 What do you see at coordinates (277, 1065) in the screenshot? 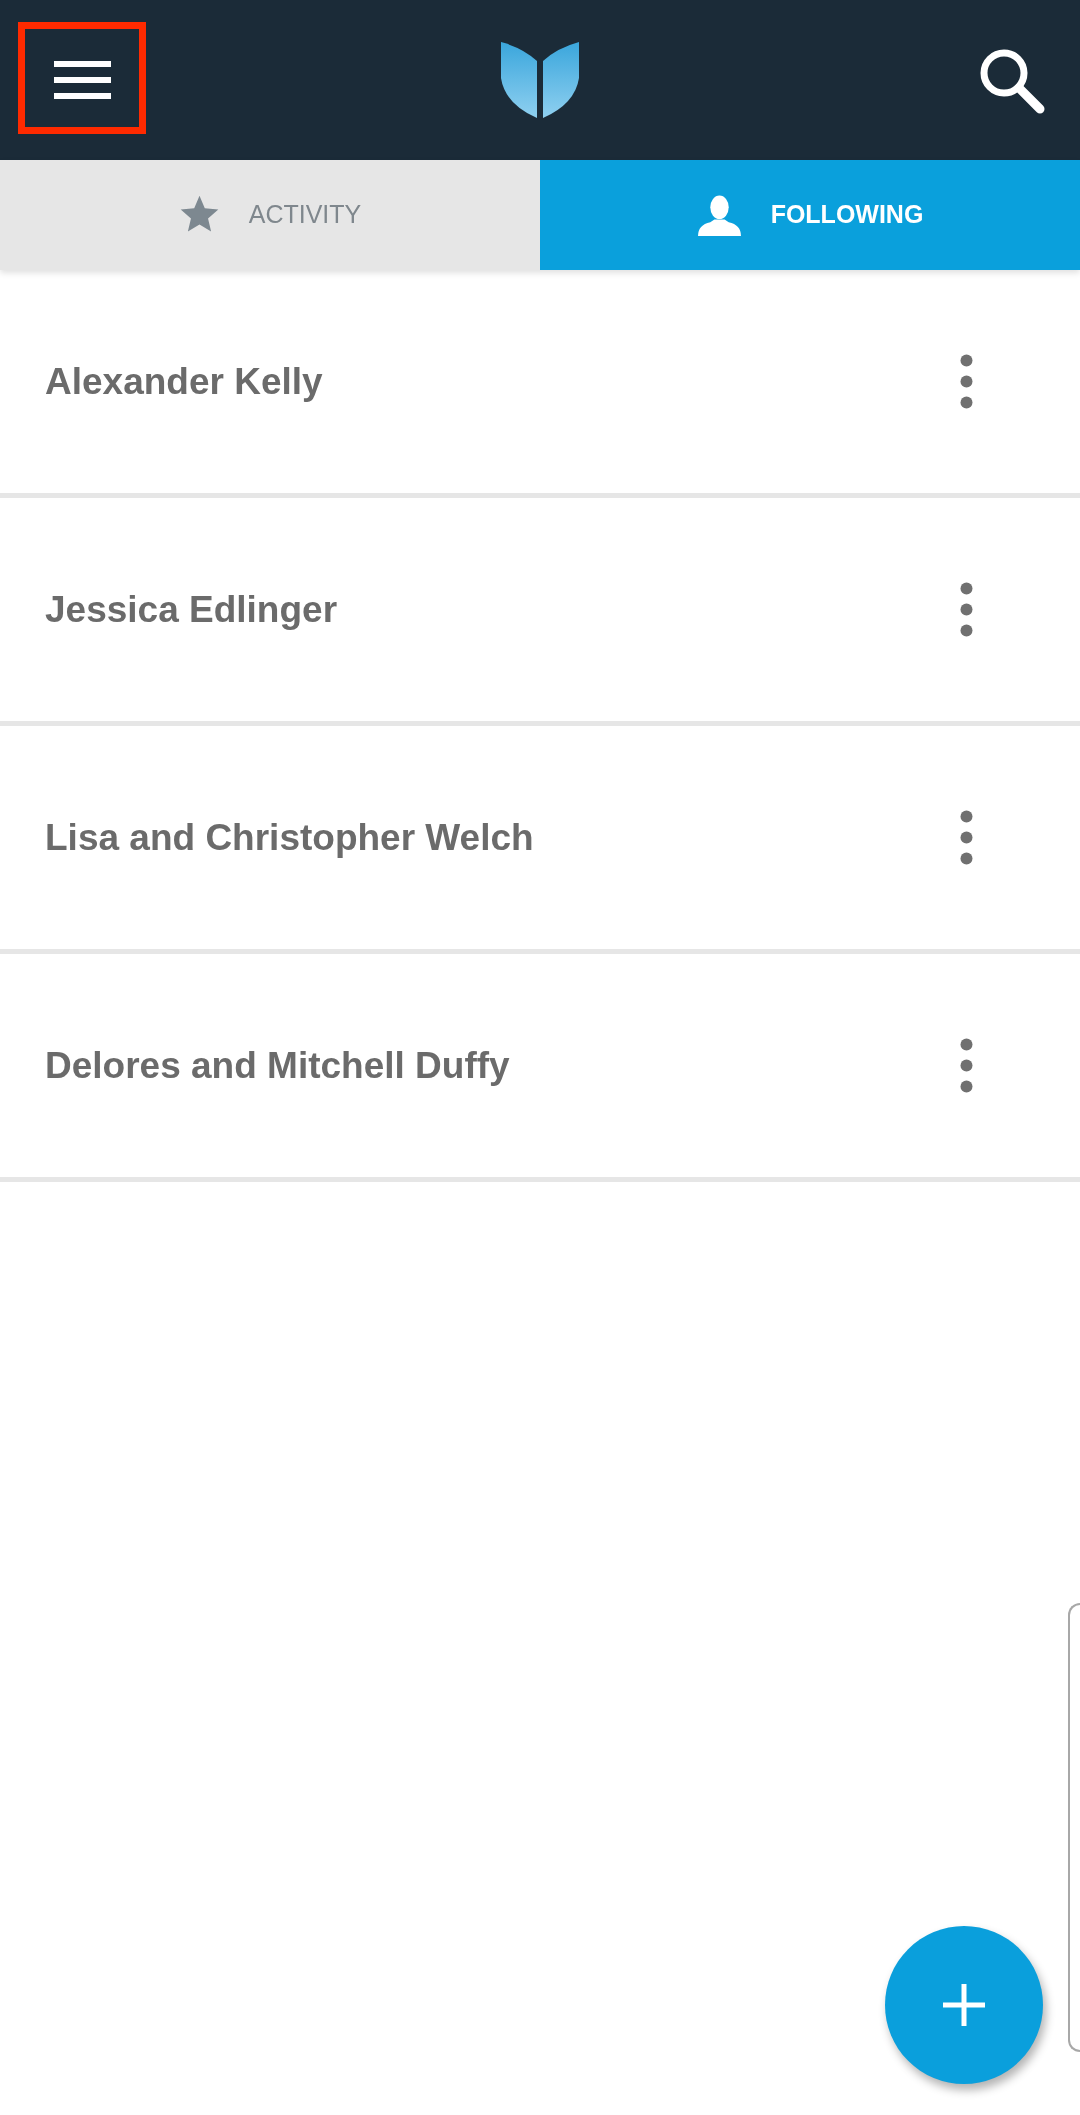
I see `contact-name: Delores and Mitchell Duffy` at bounding box center [277, 1065].